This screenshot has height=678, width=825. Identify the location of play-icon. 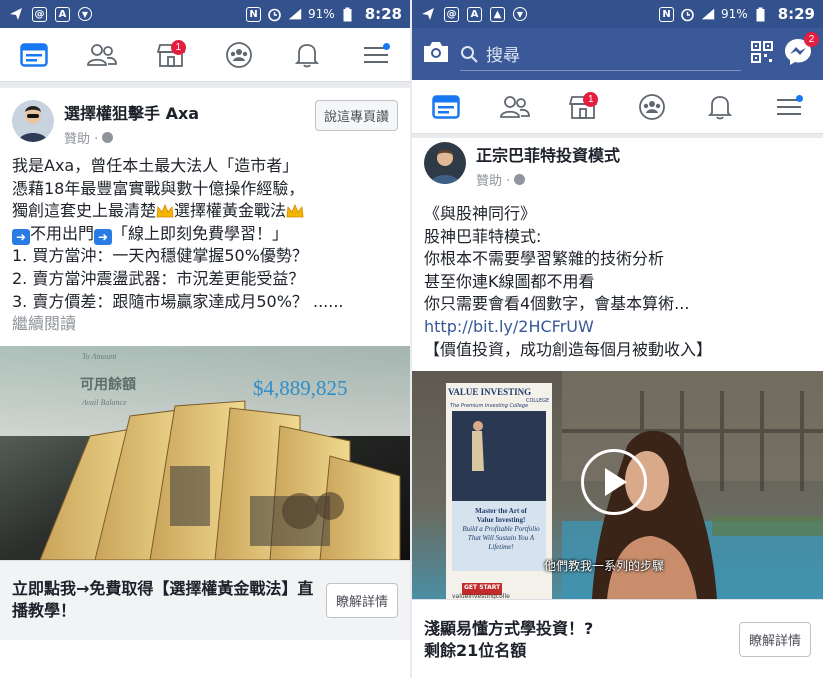
(616, 482).